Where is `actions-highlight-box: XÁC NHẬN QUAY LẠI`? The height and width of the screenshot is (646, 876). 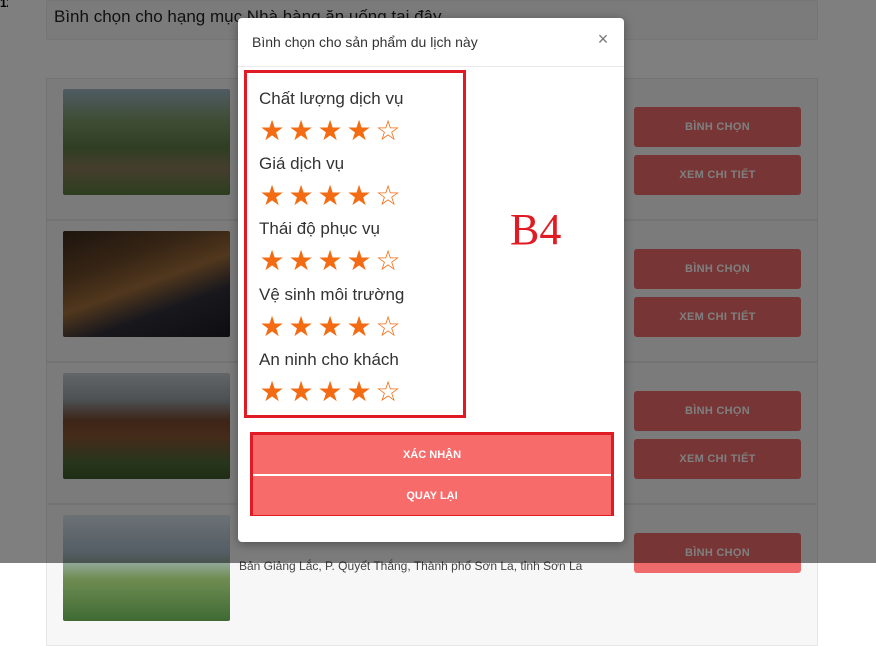 actions-highlight-box: XÁC NHẬN QUAY LẠI is located at coordinates (432, 474).